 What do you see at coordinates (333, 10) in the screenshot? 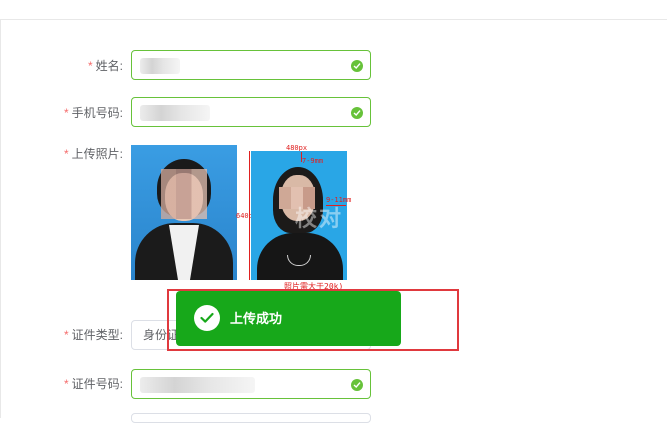
I see `top-bar` at bounding box center [333, 10].